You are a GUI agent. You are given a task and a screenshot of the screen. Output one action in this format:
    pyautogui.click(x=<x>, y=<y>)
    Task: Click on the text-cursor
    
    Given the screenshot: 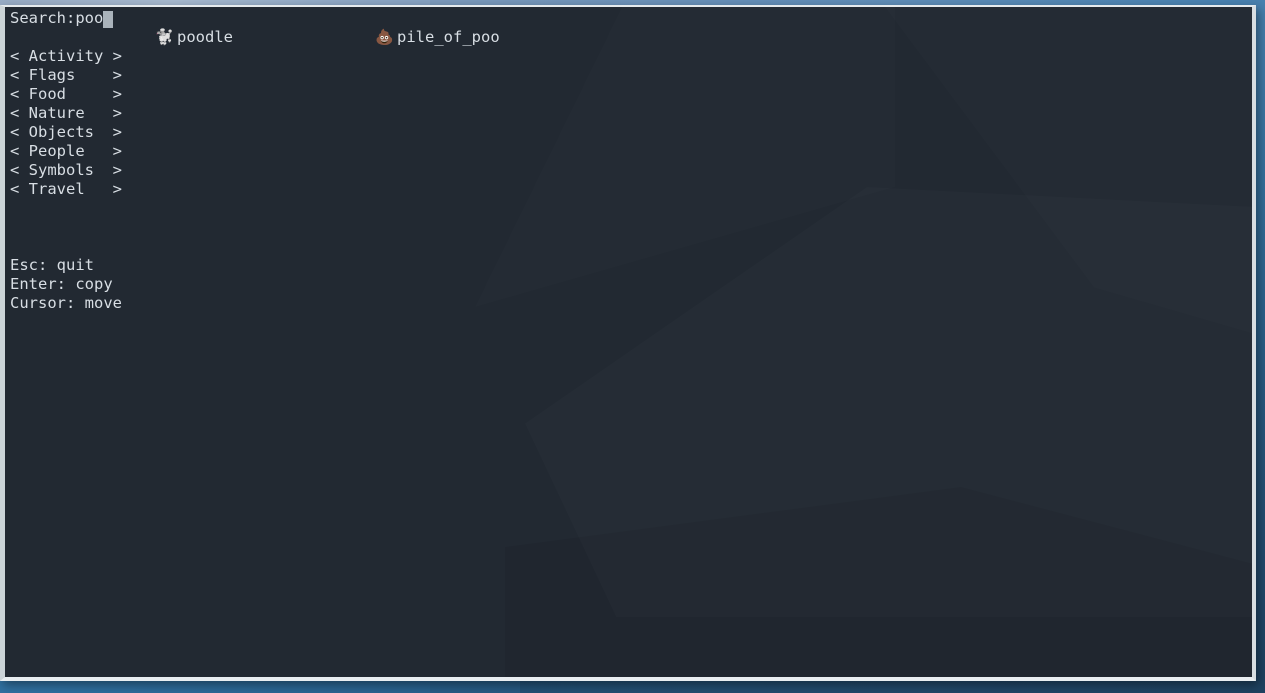 What is the action you would take?
    pyautogui.click(x=108, y=19)
    